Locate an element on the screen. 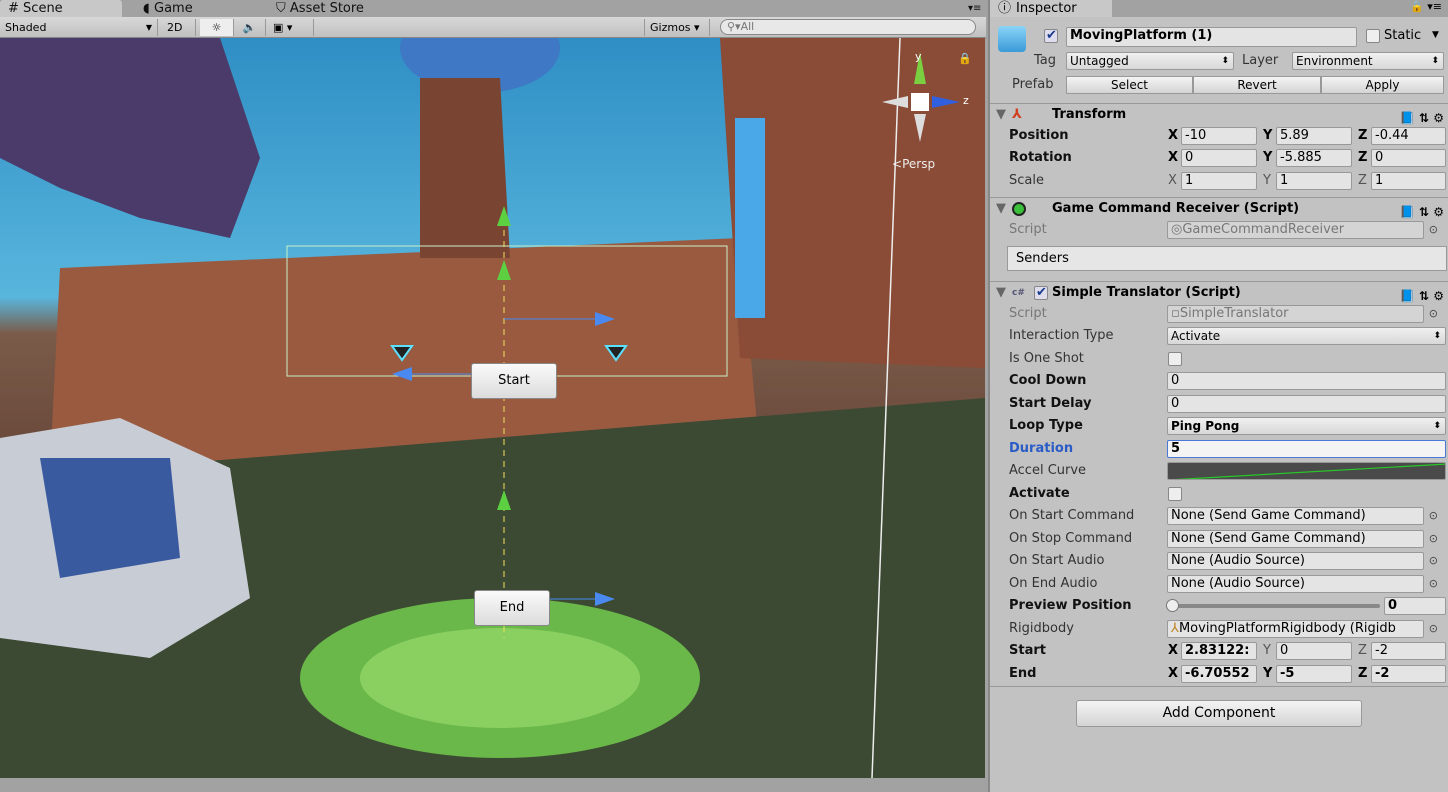  tab-label: Asset Store is located at coordinates (326, 8).